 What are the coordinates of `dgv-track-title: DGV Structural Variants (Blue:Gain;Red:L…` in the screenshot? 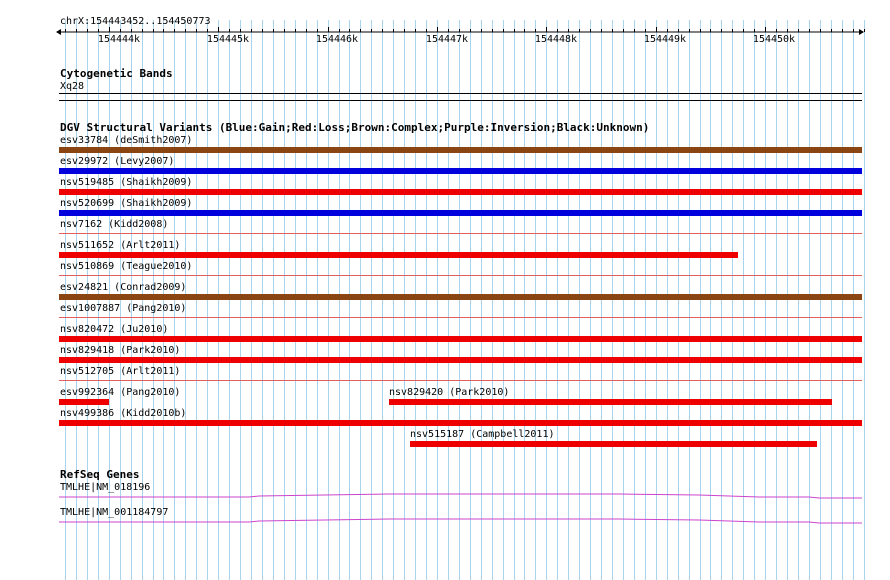 It's located at (355, 127).